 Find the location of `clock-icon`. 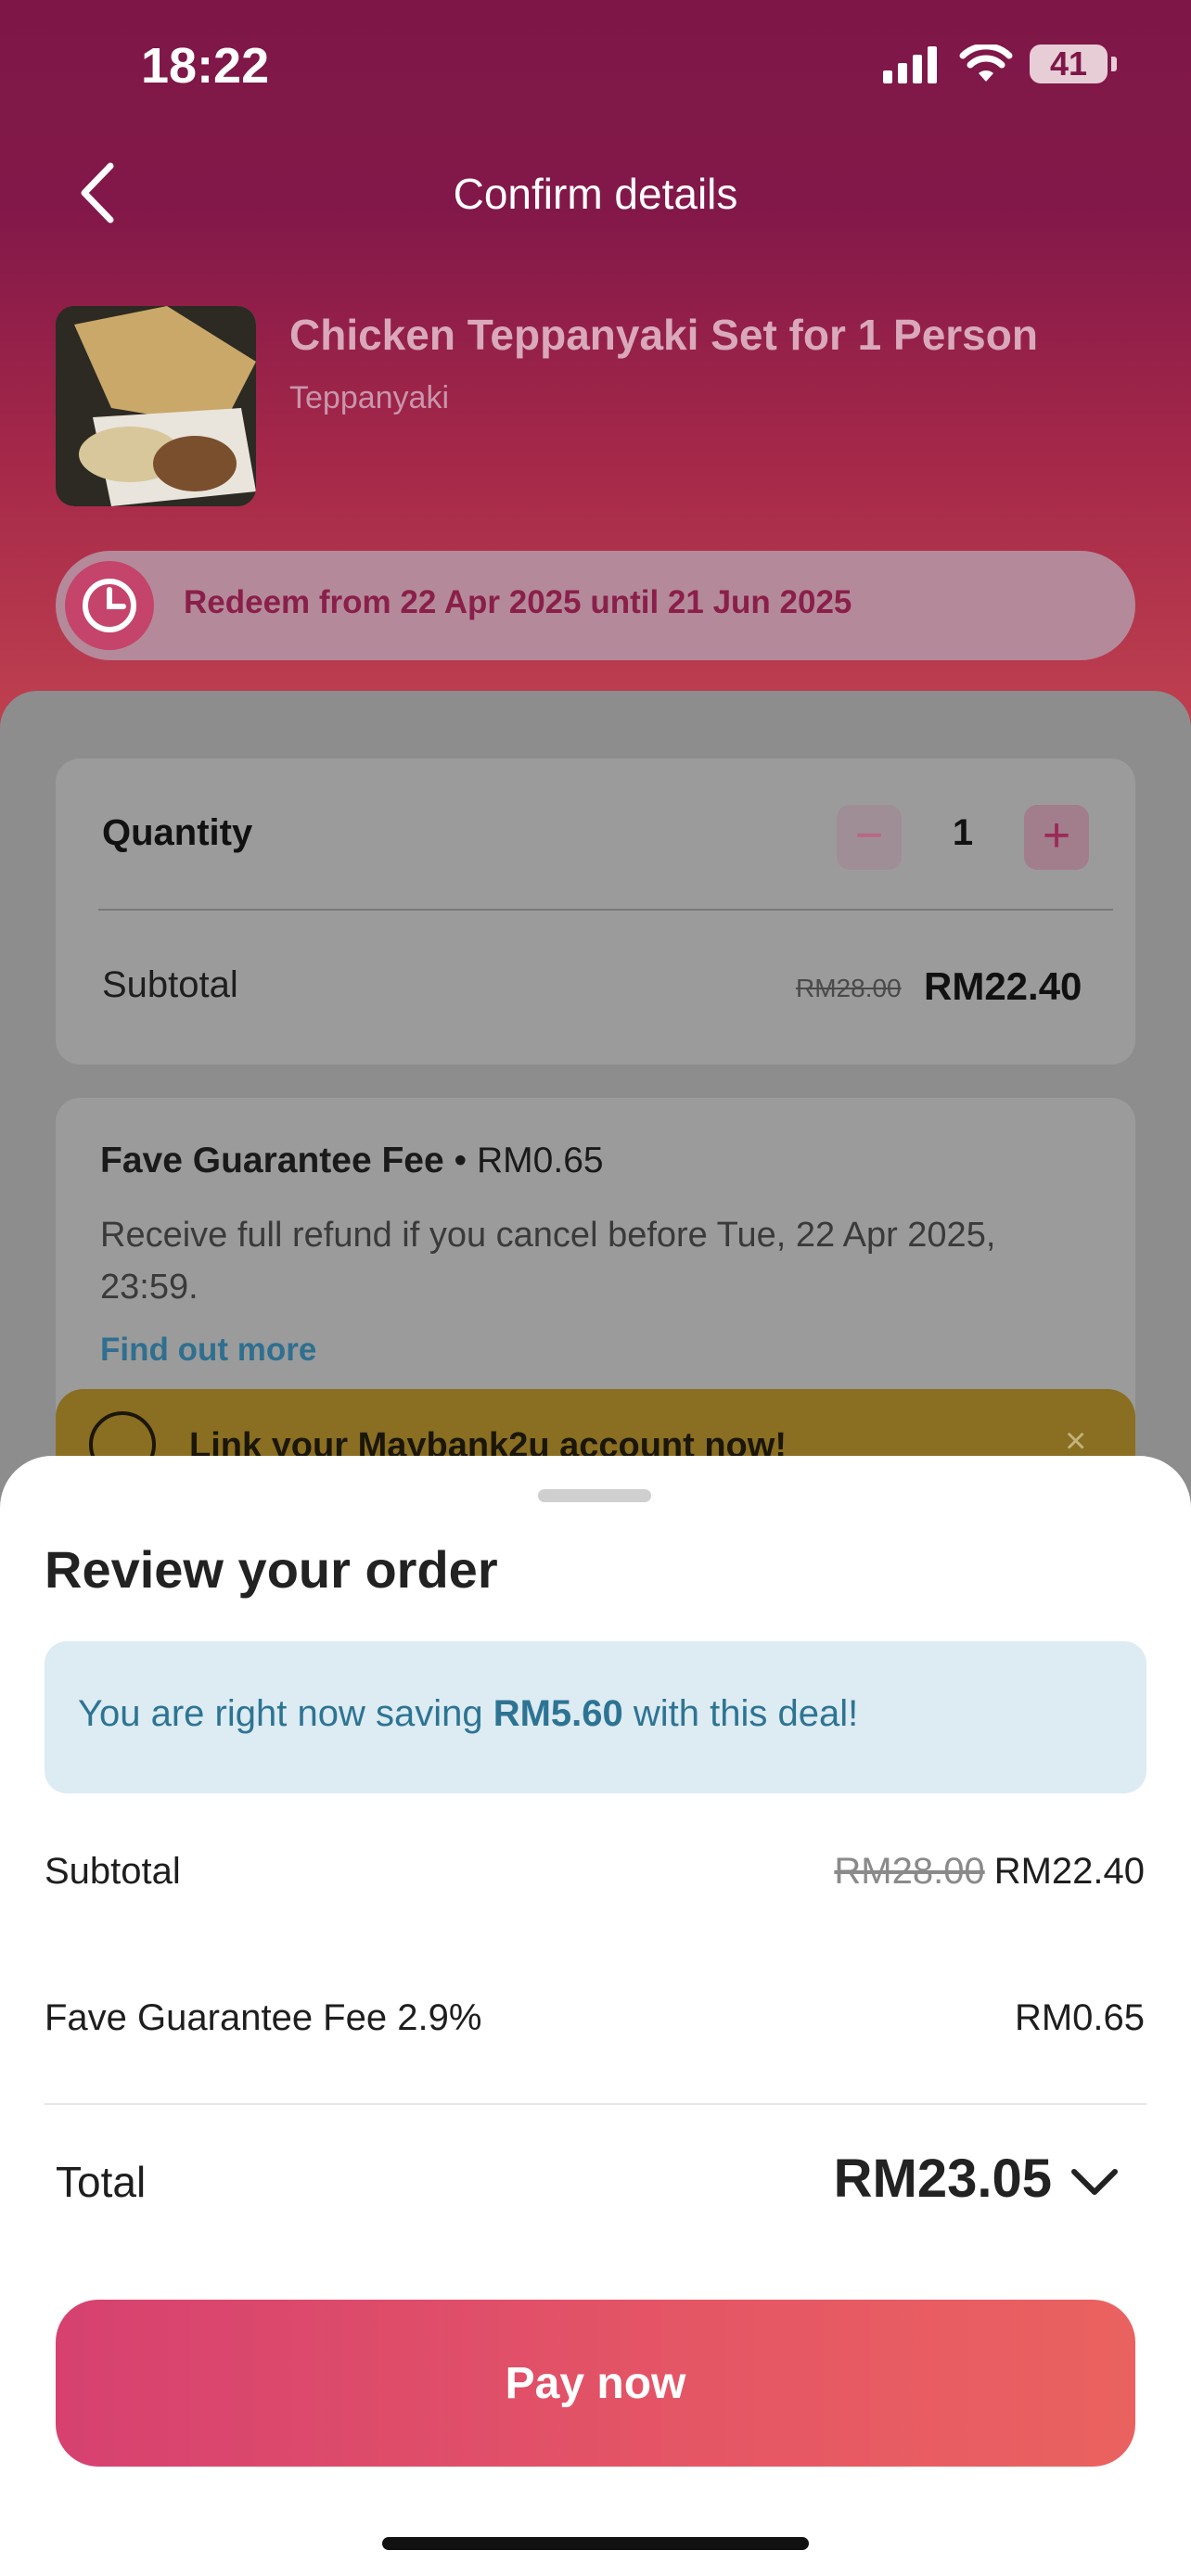

clock-icon is located at coordinates (109, 605).